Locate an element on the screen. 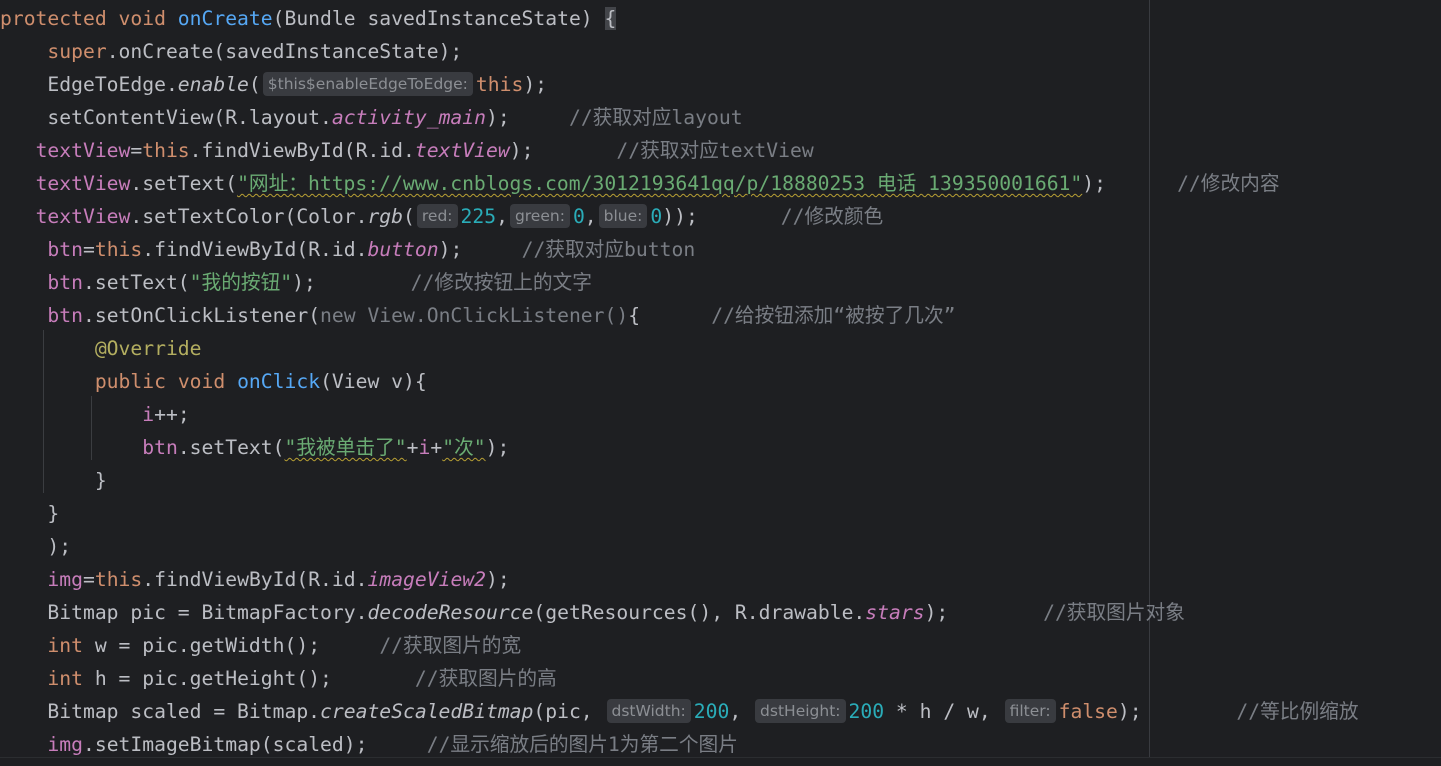  code-token: public is located at coordinates (136, 381).